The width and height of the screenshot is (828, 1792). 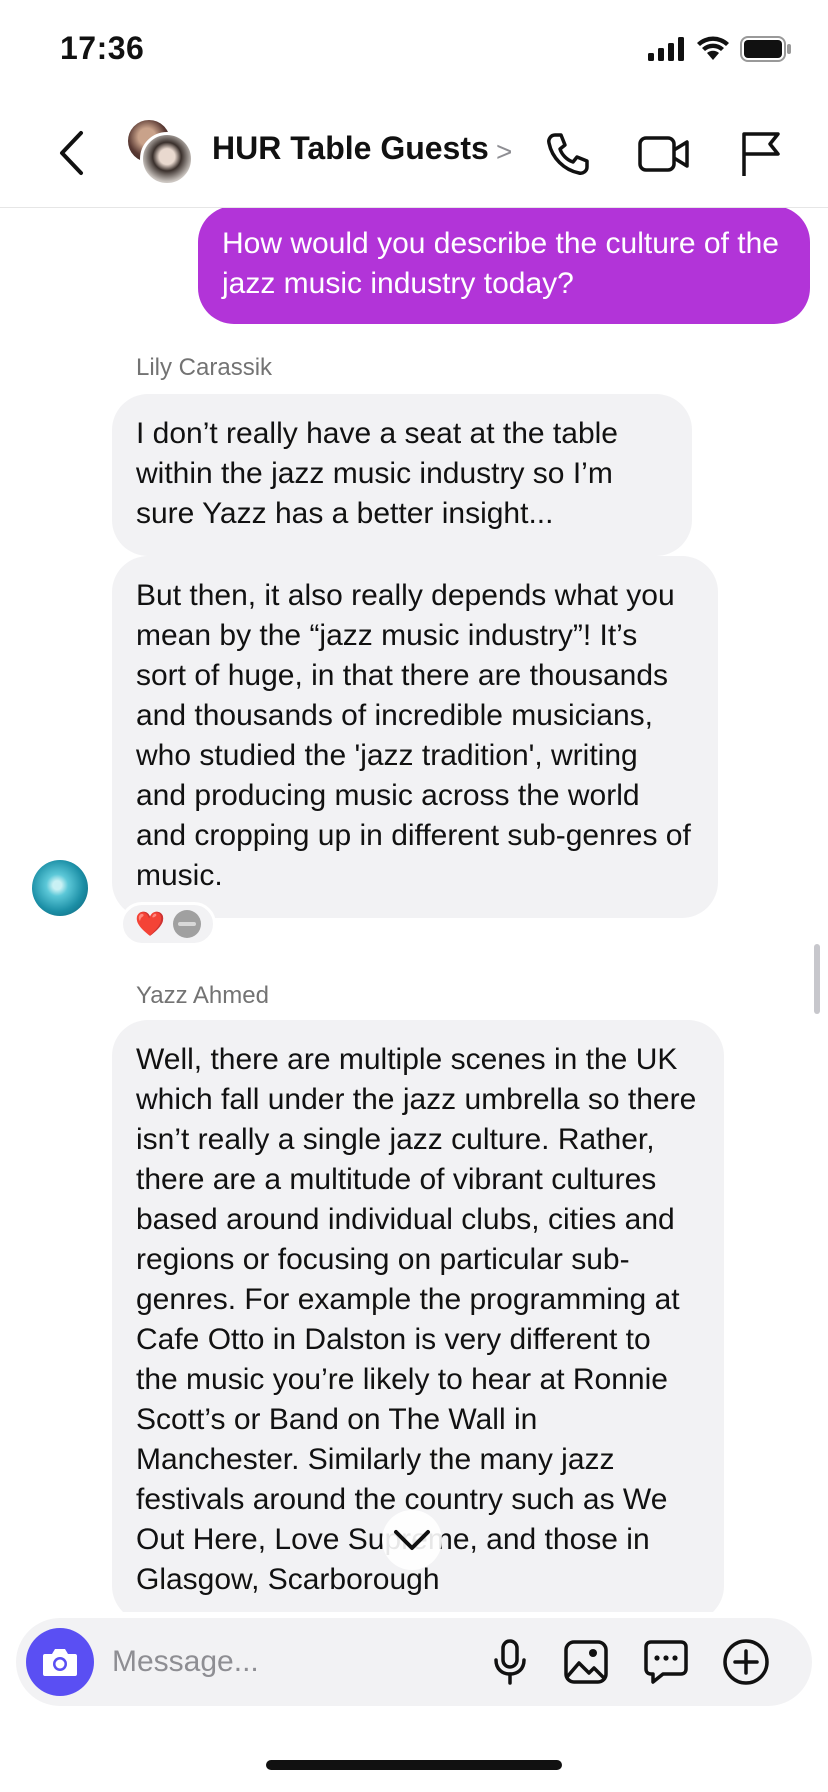 What do you see at coordinates (202, 995) in the screenshot?
I see `sender-name: Yazz Ahmed` at bounding box center [202, 995].